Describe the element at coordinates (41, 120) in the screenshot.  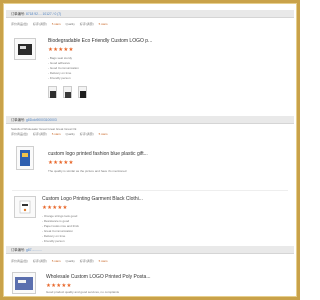
I see `order-number-link: g8Dolo90003100003` at that location.